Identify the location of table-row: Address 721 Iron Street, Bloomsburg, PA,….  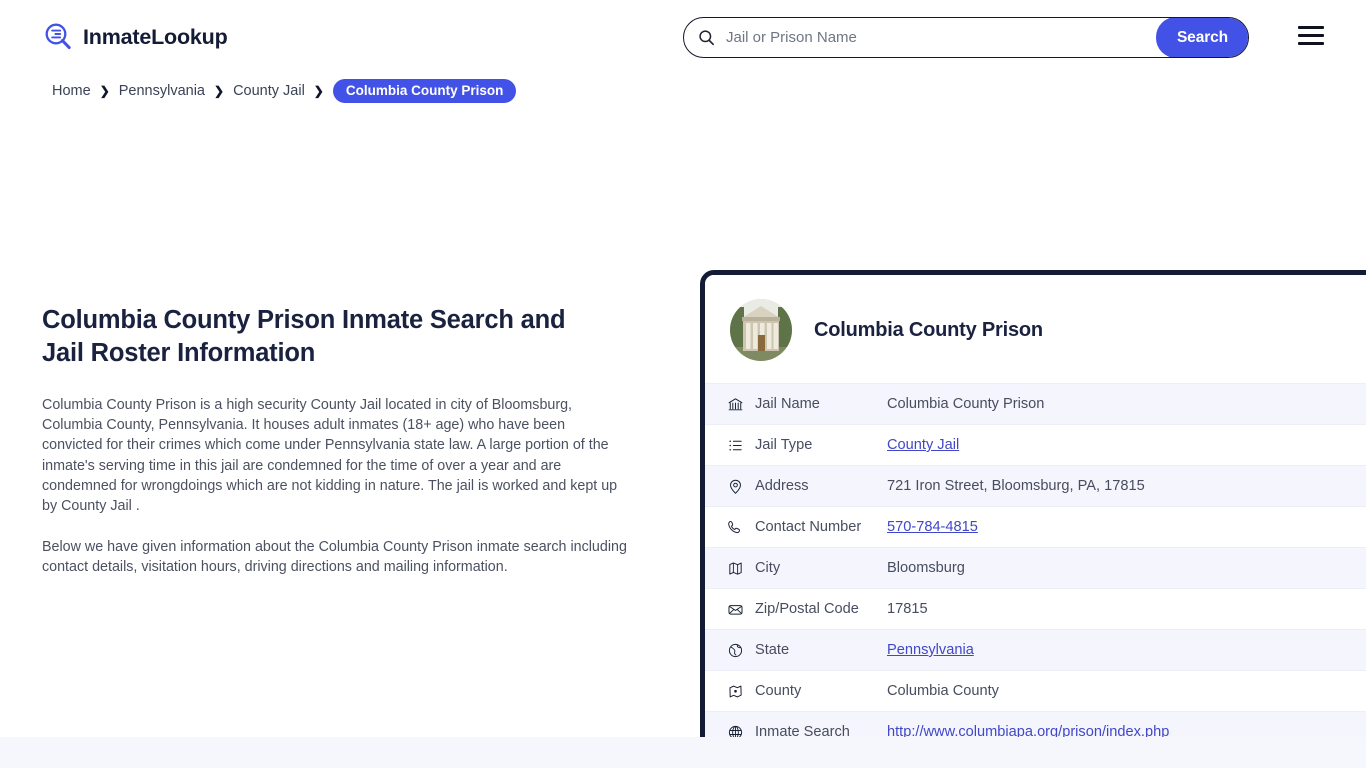
(1035, 485).